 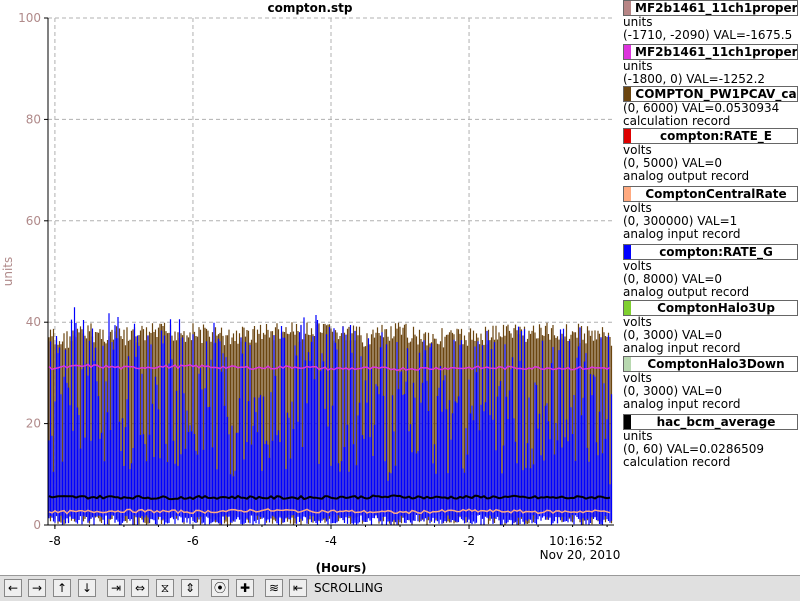 What do you see at coordinates (62, 588) in the screenshot?
I see `arrow-up-icon: ↑` at bounding box center [62, 588].